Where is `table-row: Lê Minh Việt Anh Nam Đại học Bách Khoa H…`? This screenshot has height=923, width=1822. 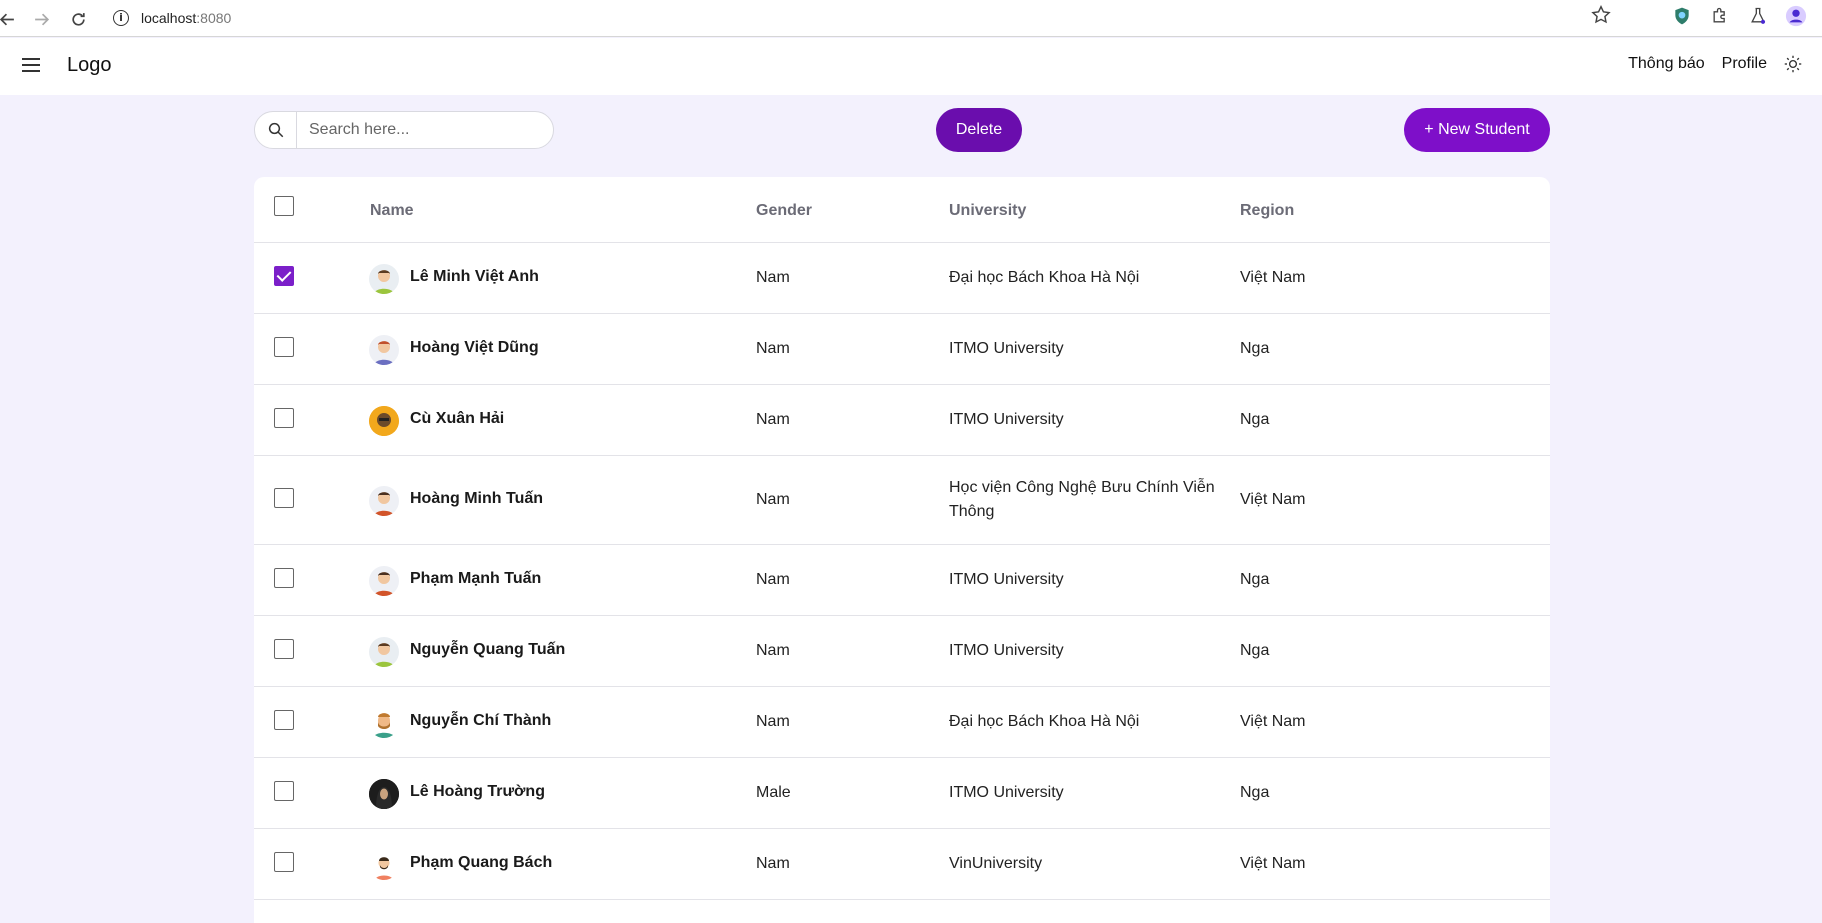 table-row: Lê Minh Việt Anh Nam Đại học Bách Khoa H… is located at coordinates (902, 278).